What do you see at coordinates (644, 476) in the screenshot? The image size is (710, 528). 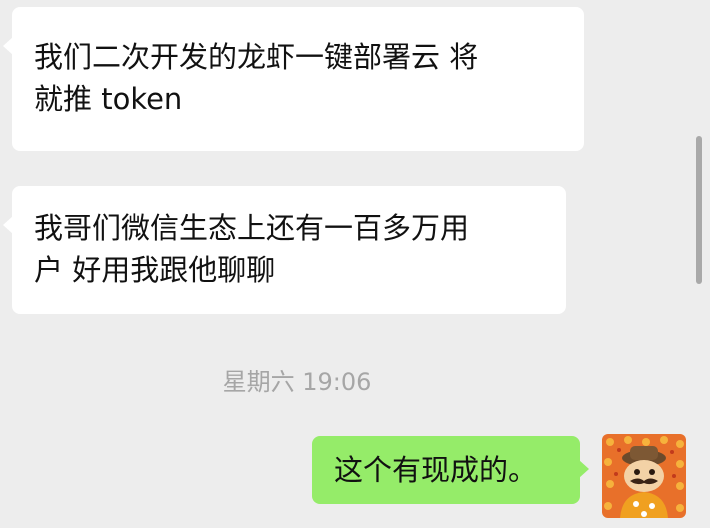 I see `cartoon-character-avatar-icon` at bounding box center [644, 476].